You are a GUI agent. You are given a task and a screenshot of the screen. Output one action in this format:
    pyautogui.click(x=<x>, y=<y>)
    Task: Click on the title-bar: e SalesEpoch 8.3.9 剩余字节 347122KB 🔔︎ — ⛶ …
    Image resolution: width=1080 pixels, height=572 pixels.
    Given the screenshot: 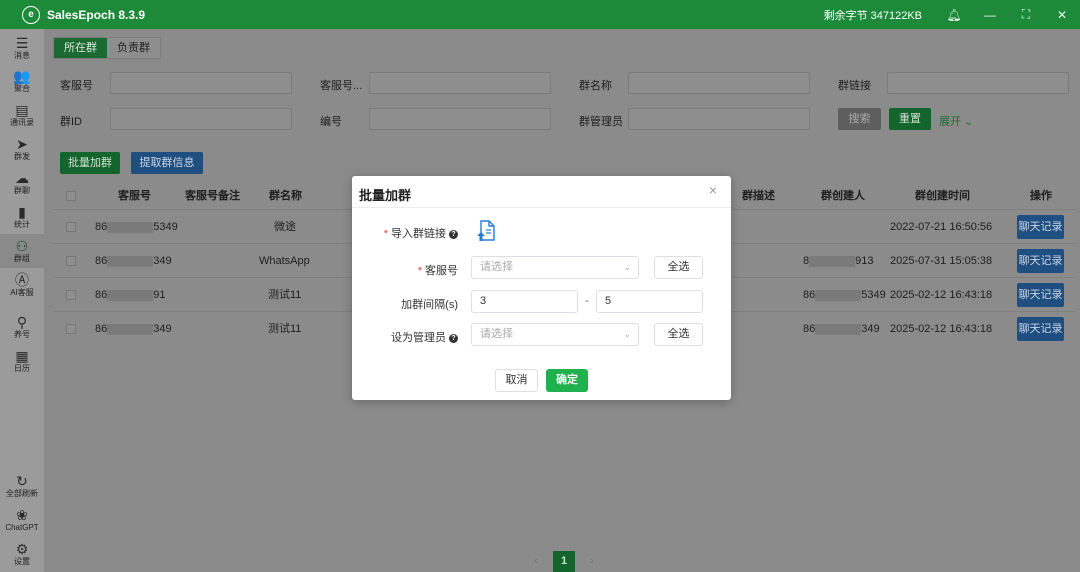 What is the action you would take?
    pyautogui.click(x=540, y=14)
    